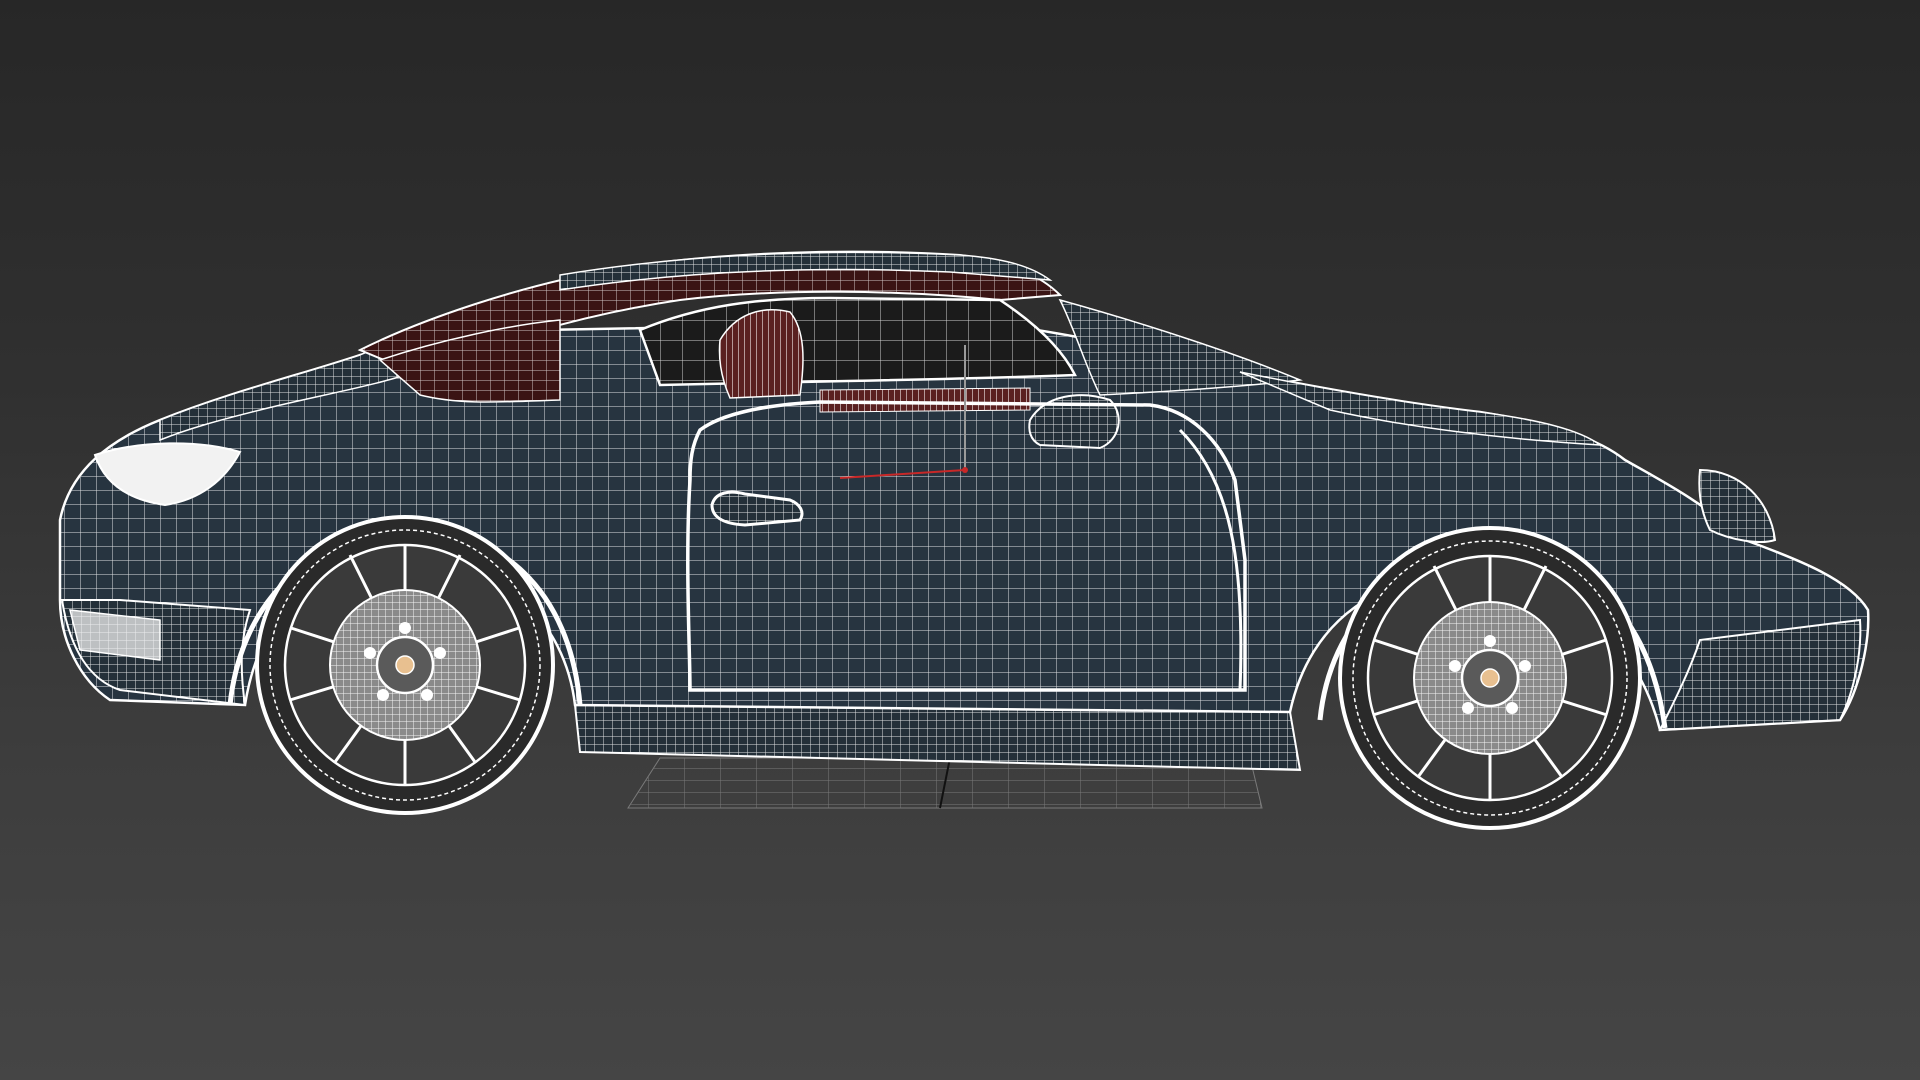 This screenshot has width=1920, height=1080. What do you see at coordinates (925, 400) in the screenshot?
I see `interior-trim` at bounding box center [925, 400].